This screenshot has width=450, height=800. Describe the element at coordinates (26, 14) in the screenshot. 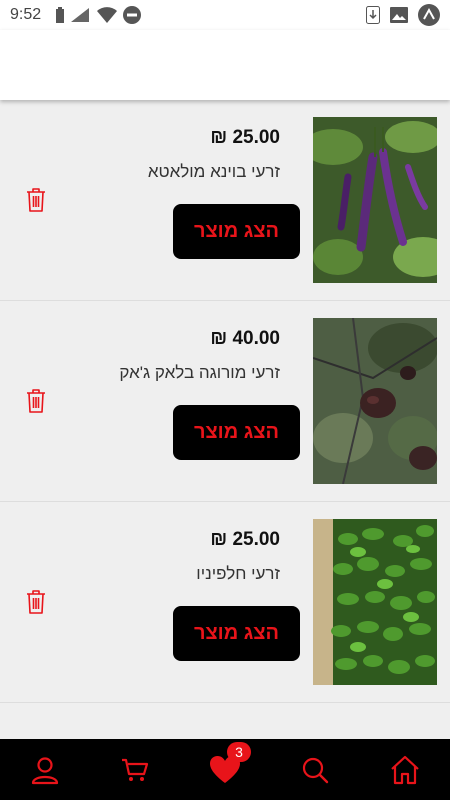

I see `status-time: 9:52` at that location.